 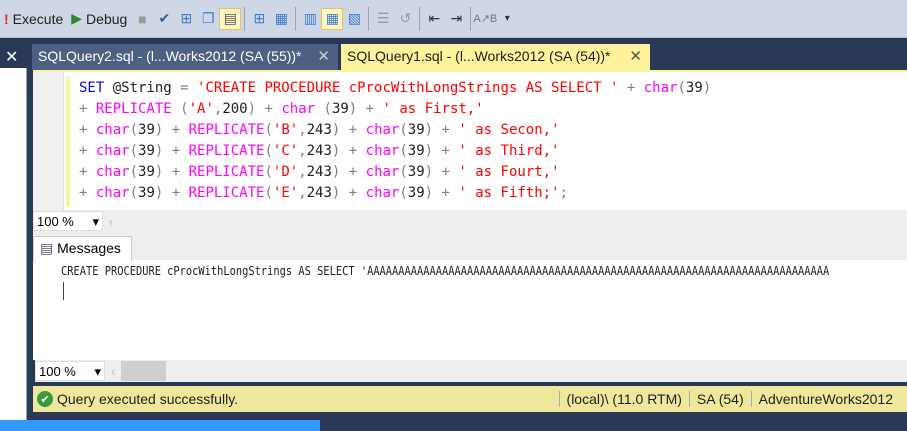 What do you see at coordinates (201, 109) in the screenshot?
I see `code-token: 'A'` at bounding box center [201, 109].